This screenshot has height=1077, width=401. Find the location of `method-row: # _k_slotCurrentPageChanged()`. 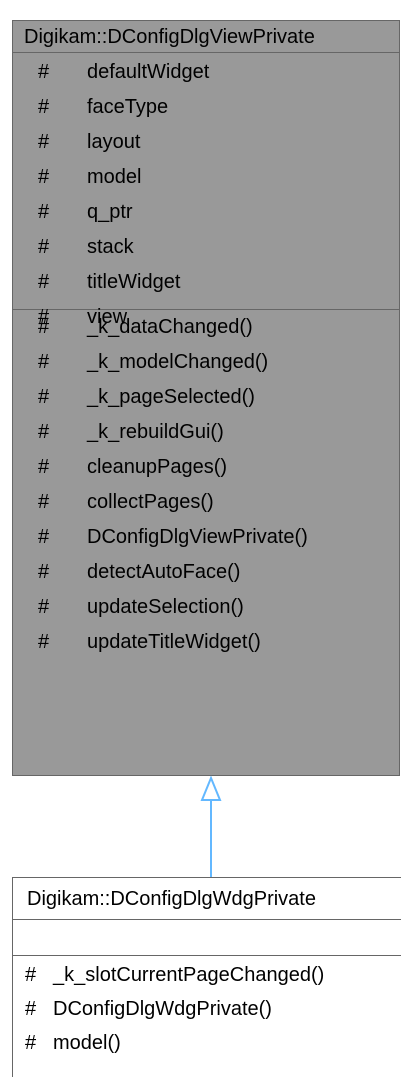

method-row: # _k_slotCurrentPageChanged() is located at coordinates (207, 975).